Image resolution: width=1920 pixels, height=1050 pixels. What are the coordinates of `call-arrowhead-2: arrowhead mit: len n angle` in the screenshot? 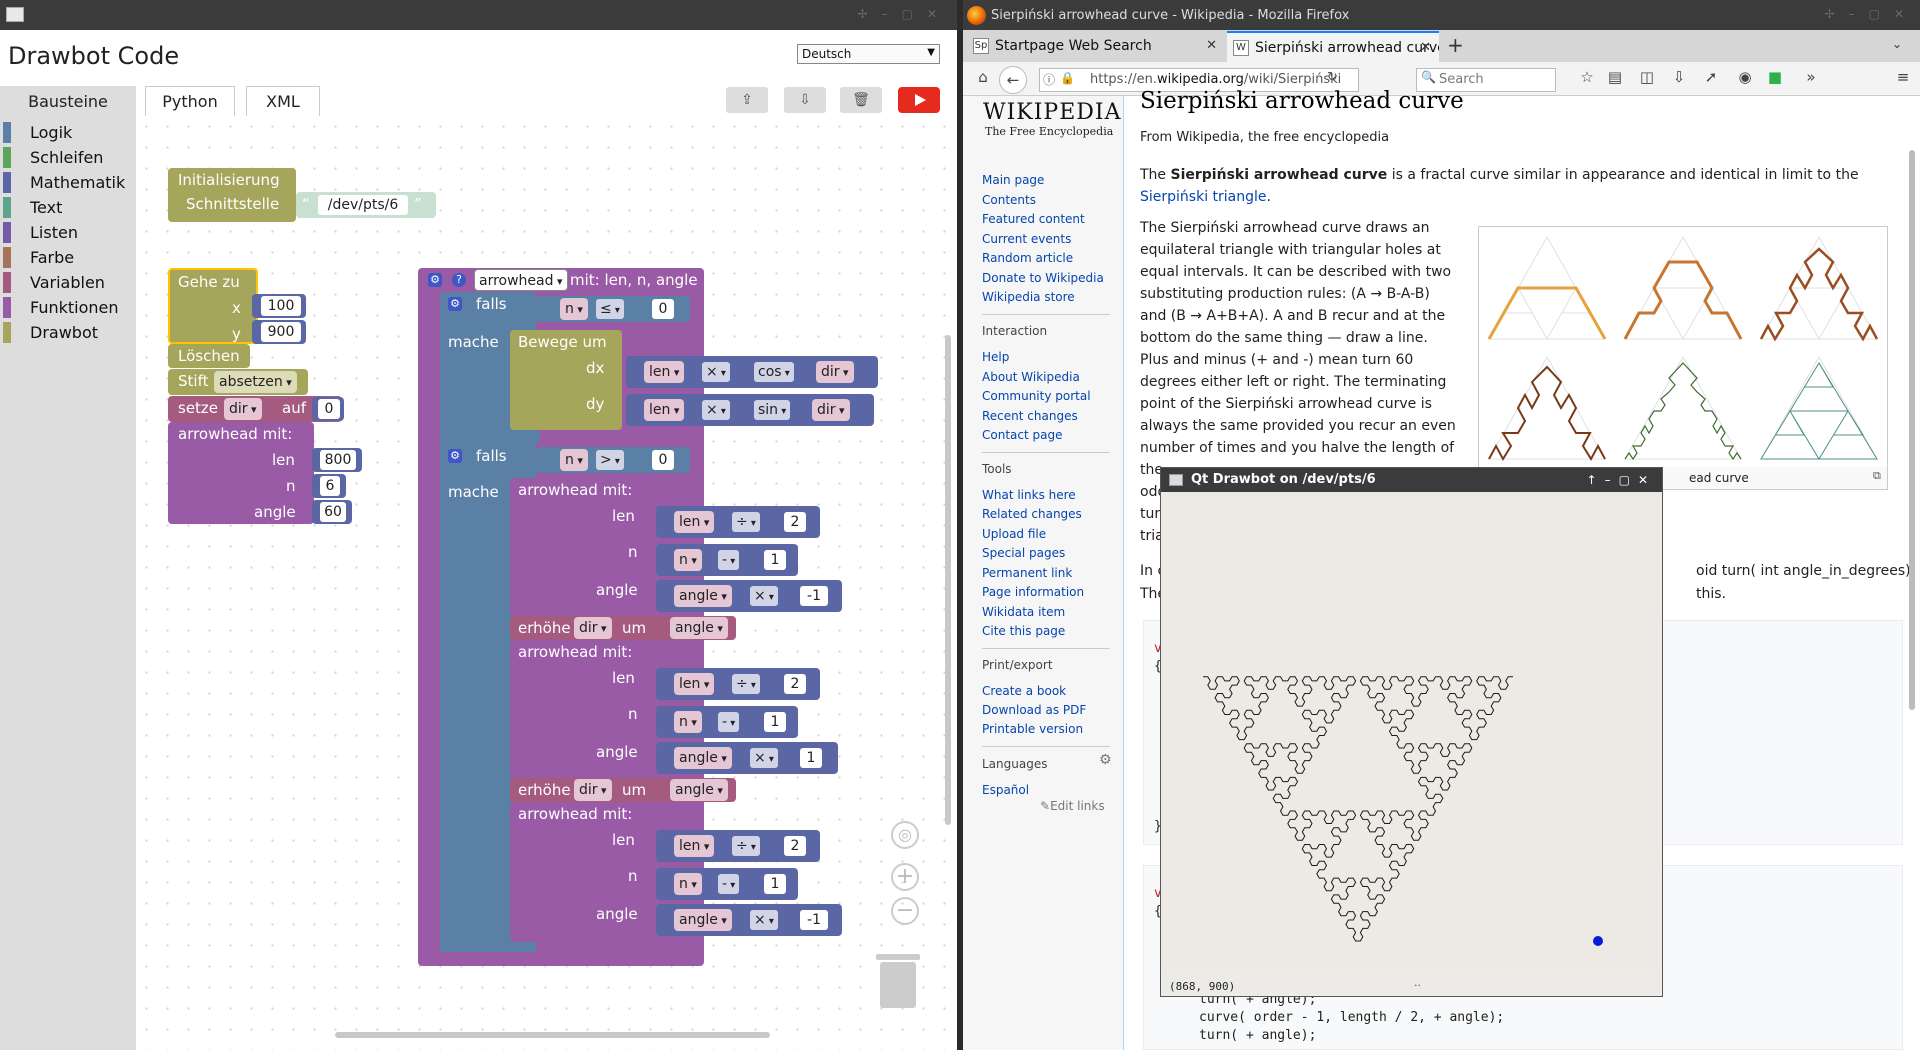 It's located at (583, 709).